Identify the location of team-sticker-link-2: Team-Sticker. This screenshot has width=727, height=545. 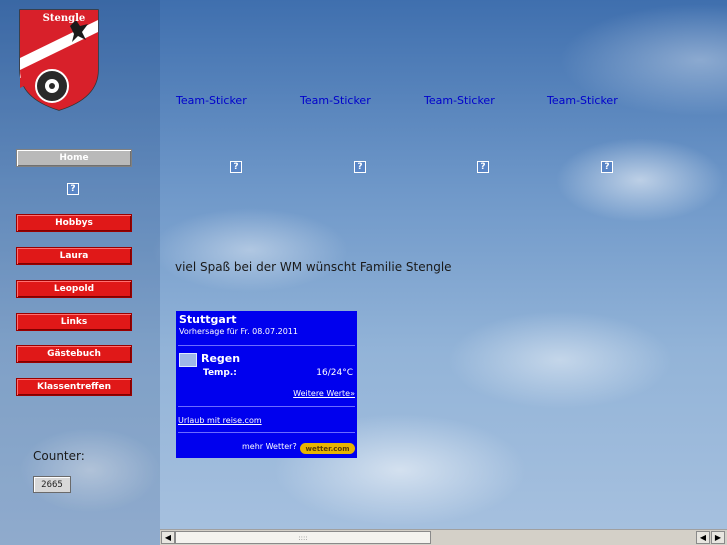
(335, 100).